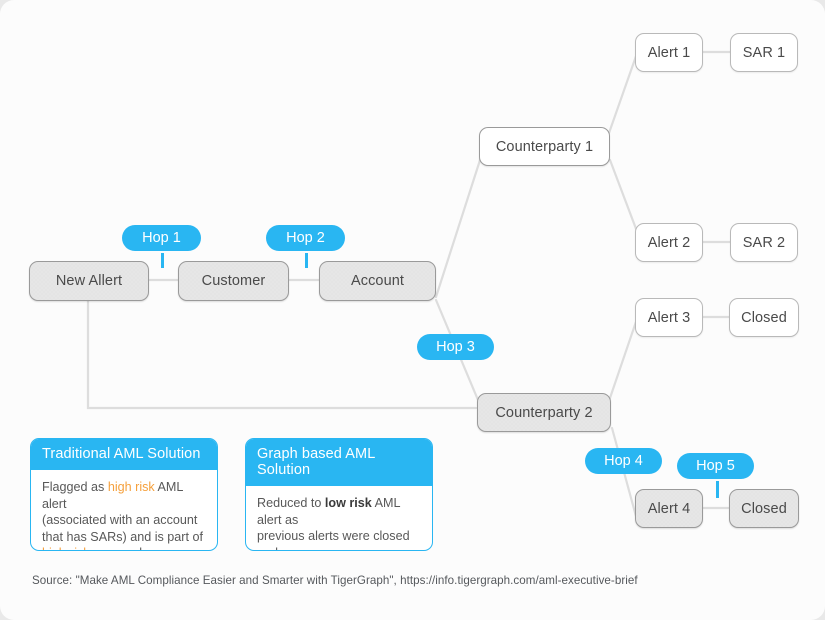  I want to click on hop-label: Hop 5, so click(715, 466).